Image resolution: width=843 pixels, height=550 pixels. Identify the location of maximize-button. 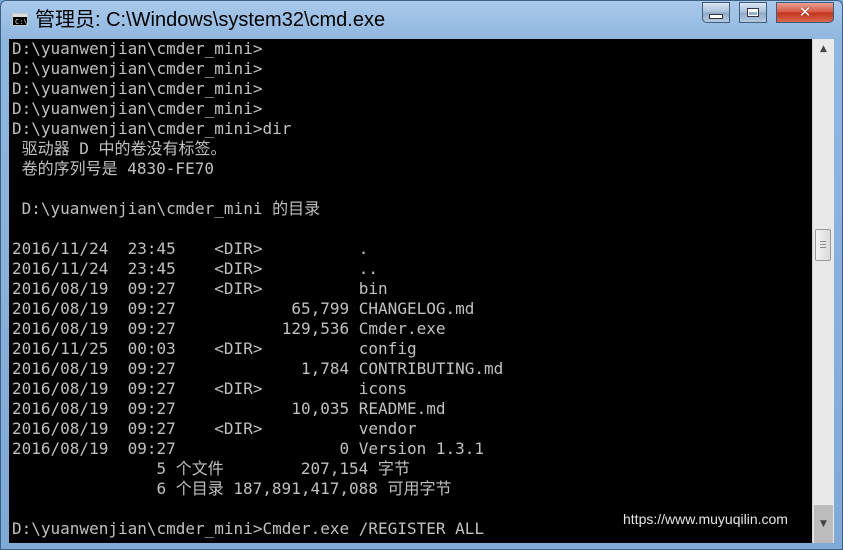
(753, 12).